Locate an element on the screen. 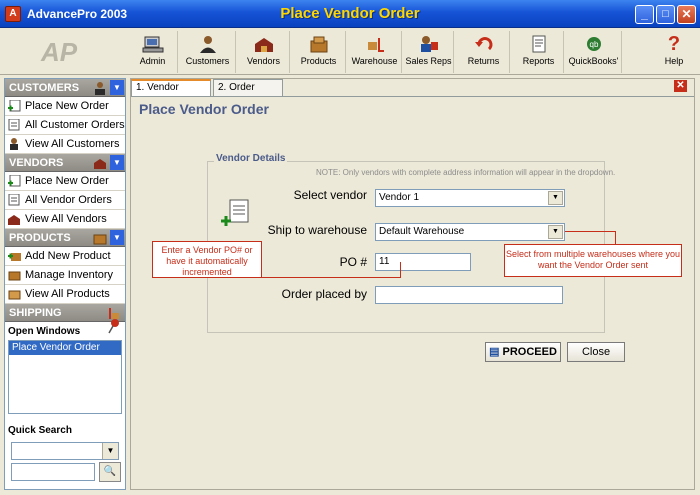  sidebar-section-products: PRODUCTS ▼ is located at coordinates (65, 238).